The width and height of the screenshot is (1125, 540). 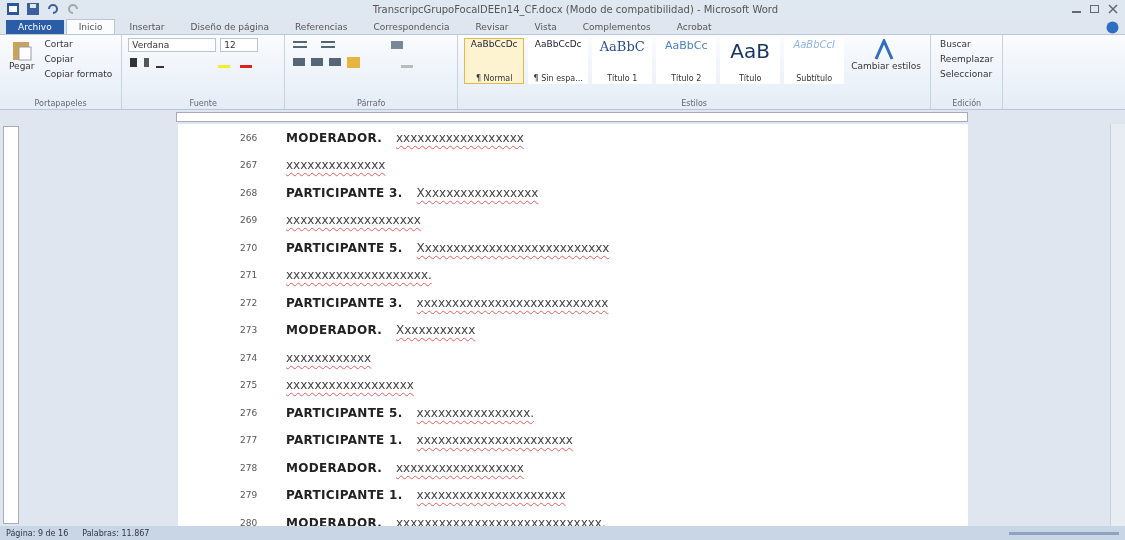 I want to click on ribbon-tab: Complementos, so click(x=616, y=27).